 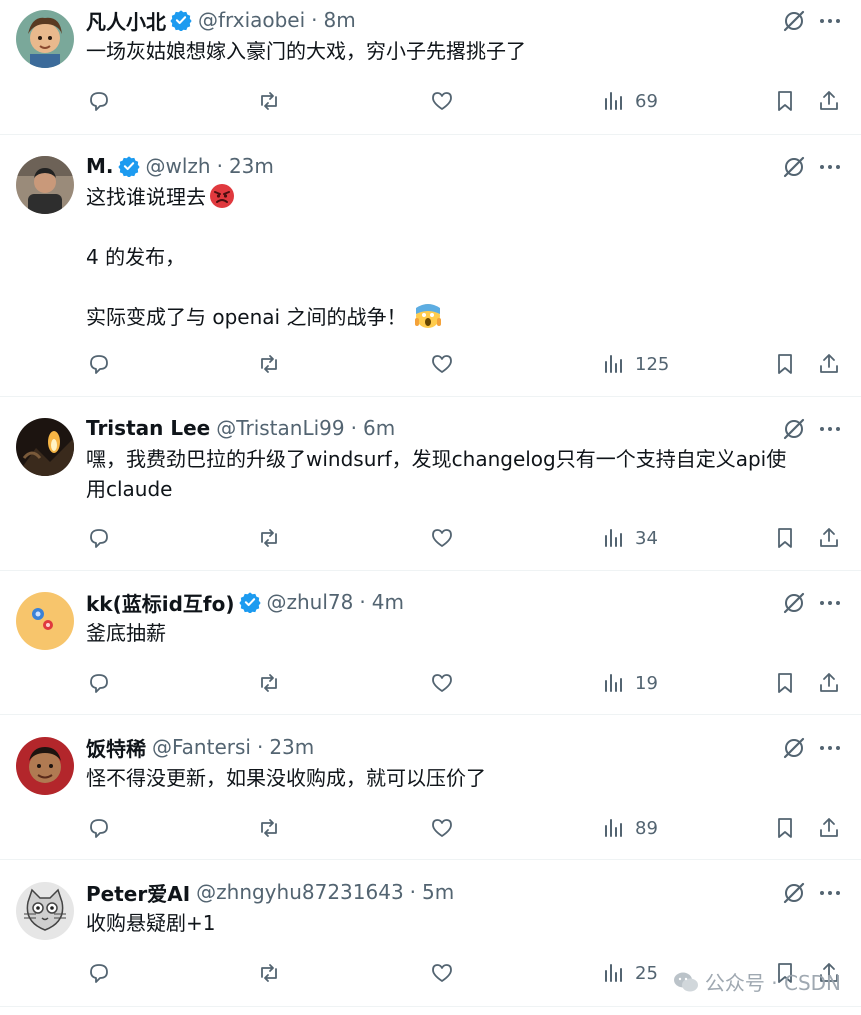 What do you see at coordinates (126, 20) in the screenshot?
I see `display-name: 凡人小北` at bounding box center [126, 20].